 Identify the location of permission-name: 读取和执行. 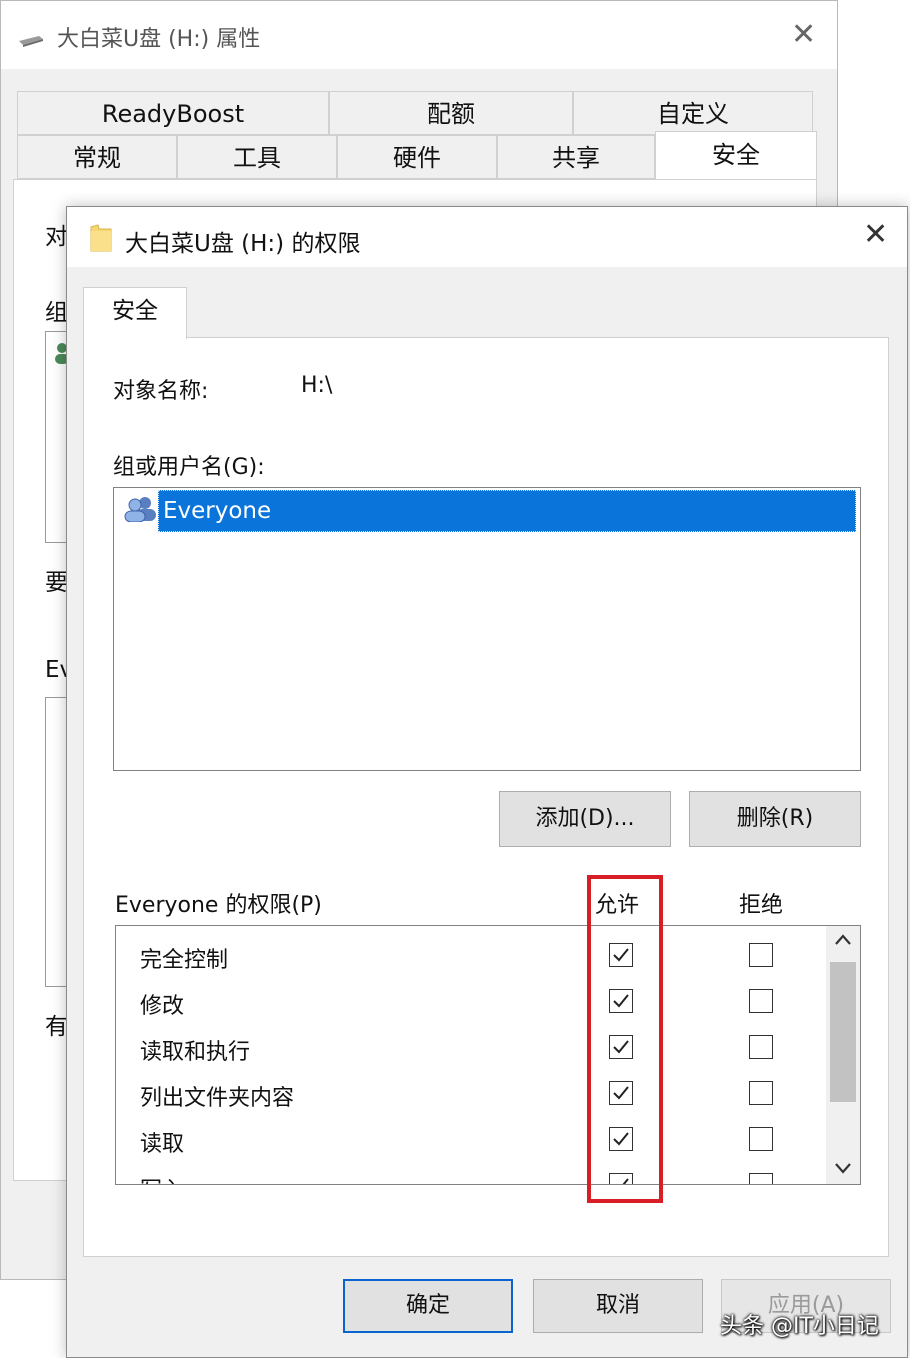
(195, 1052).